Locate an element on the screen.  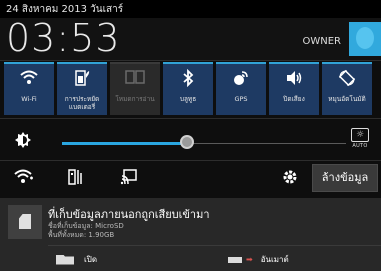
tile-label: การประหยัดแบตเตอรี่ is located at coordinates (82, 103).